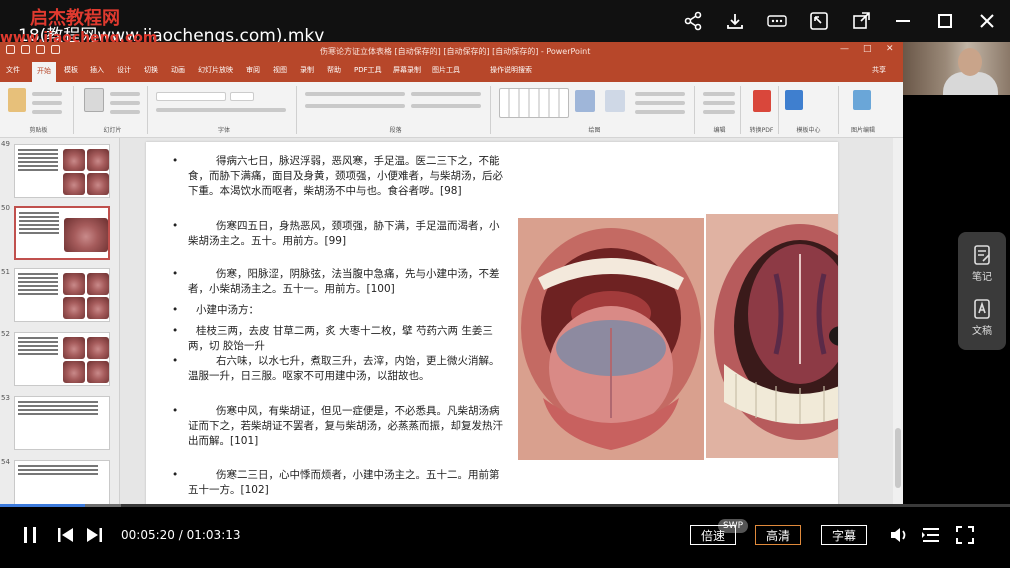  I want to click on slide-thumbnail-selected, so click(62, 233).